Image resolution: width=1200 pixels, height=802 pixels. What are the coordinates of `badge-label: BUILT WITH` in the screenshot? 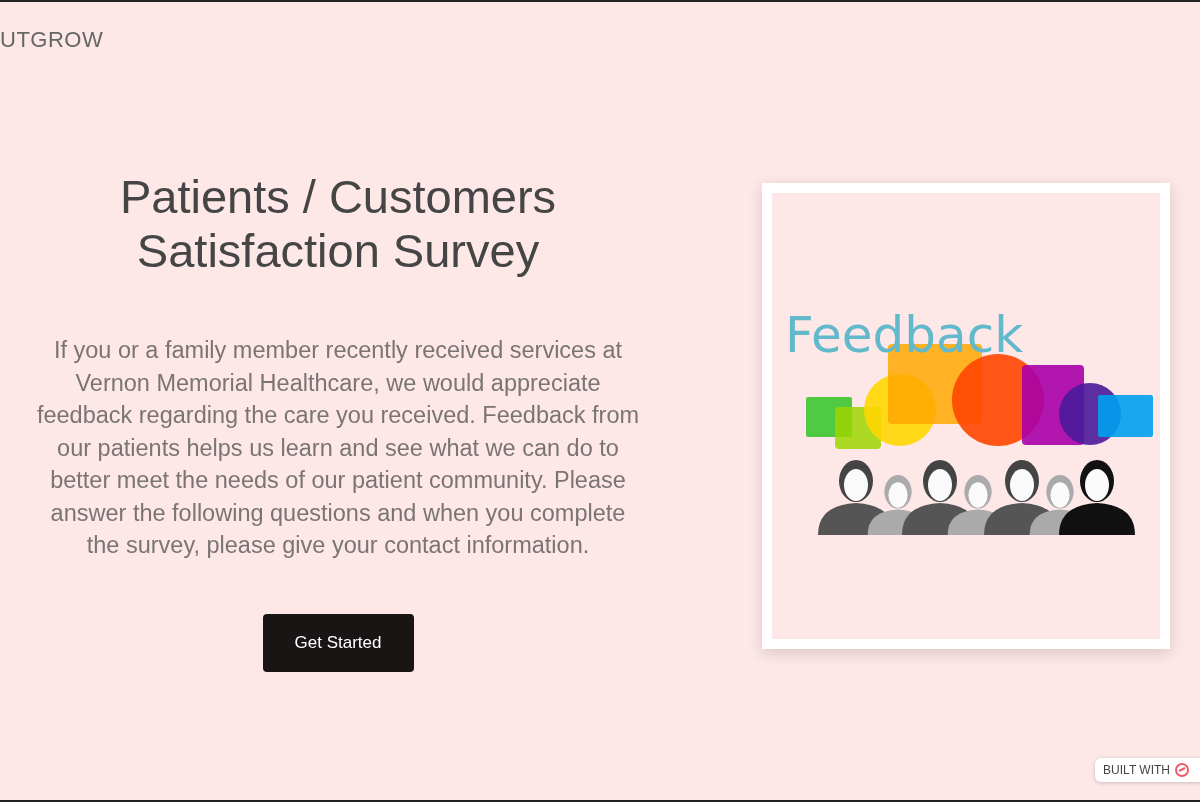 It's located at (1136, 770).